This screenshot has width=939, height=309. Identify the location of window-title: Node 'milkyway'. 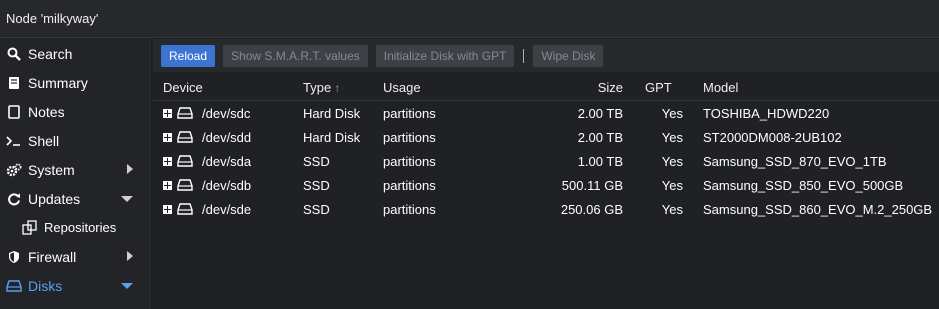
(52, 18).